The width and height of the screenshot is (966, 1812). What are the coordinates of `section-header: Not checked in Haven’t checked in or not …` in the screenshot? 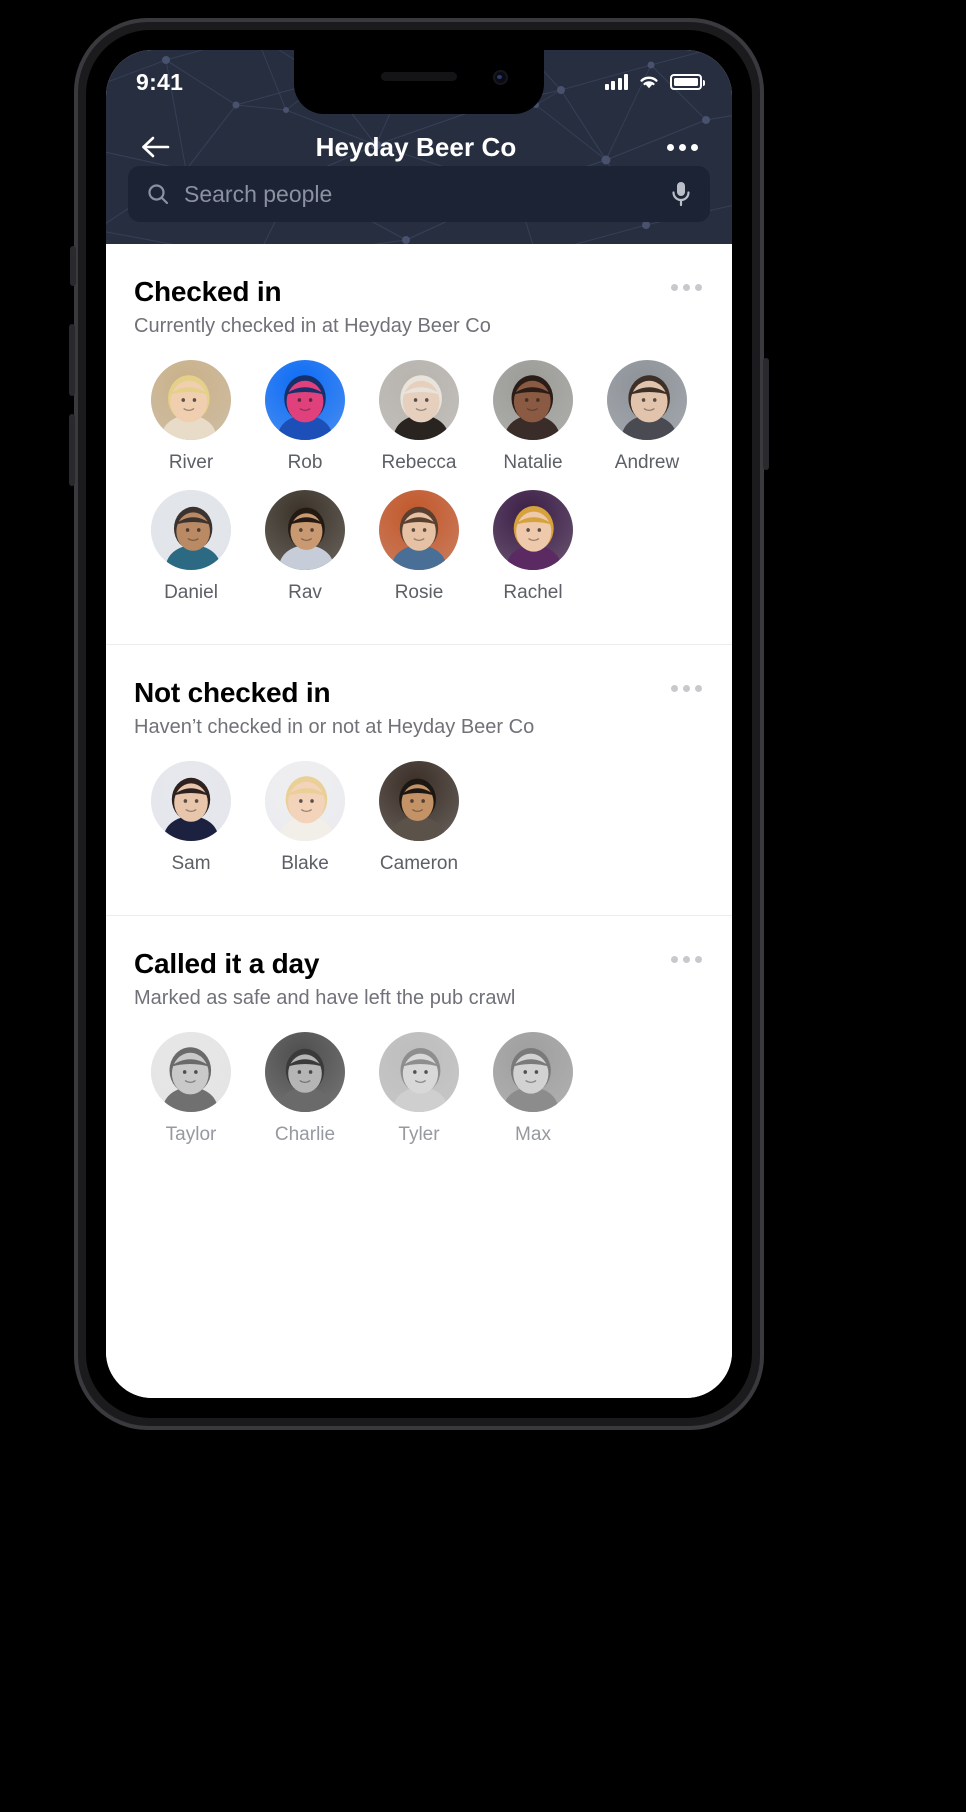 It's located at (419, 708).